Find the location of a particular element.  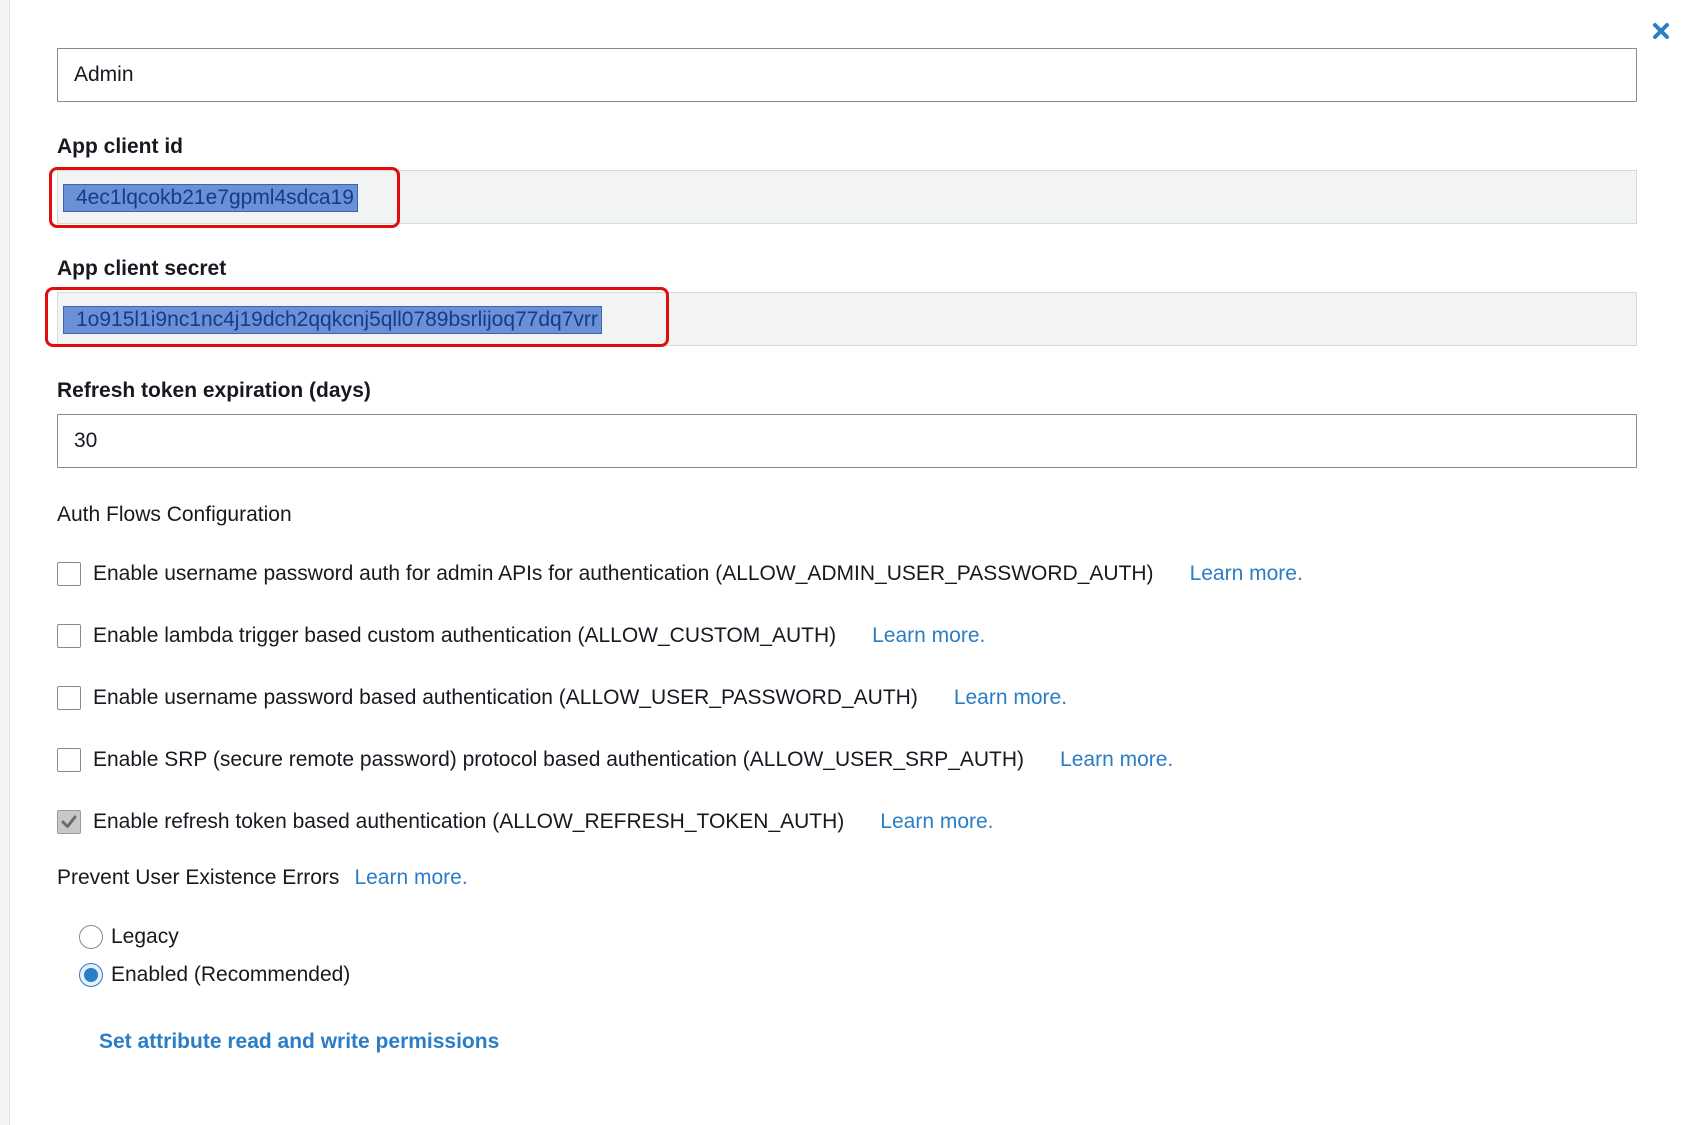

prevent-user-existence-errors-label: Prevent User Existence Errors is located at coordinates (198, 877).